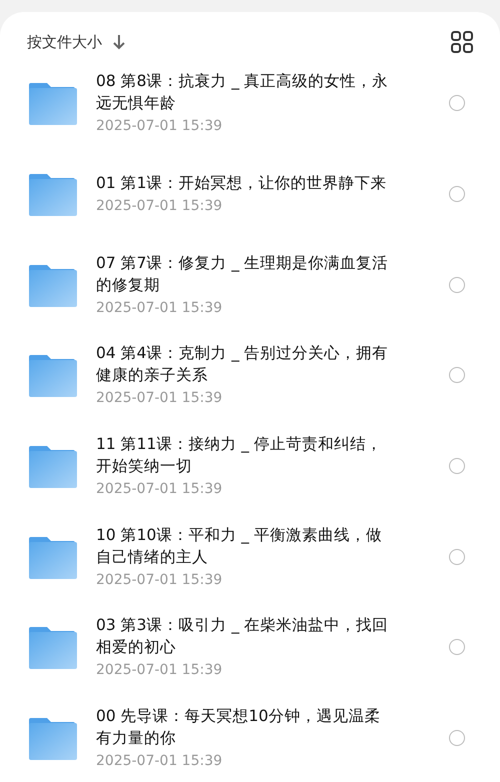  What do you see at coordinates (119, 42) in the screenshot?
I see `arrow-down-icon` at bounding box center [119, 42].